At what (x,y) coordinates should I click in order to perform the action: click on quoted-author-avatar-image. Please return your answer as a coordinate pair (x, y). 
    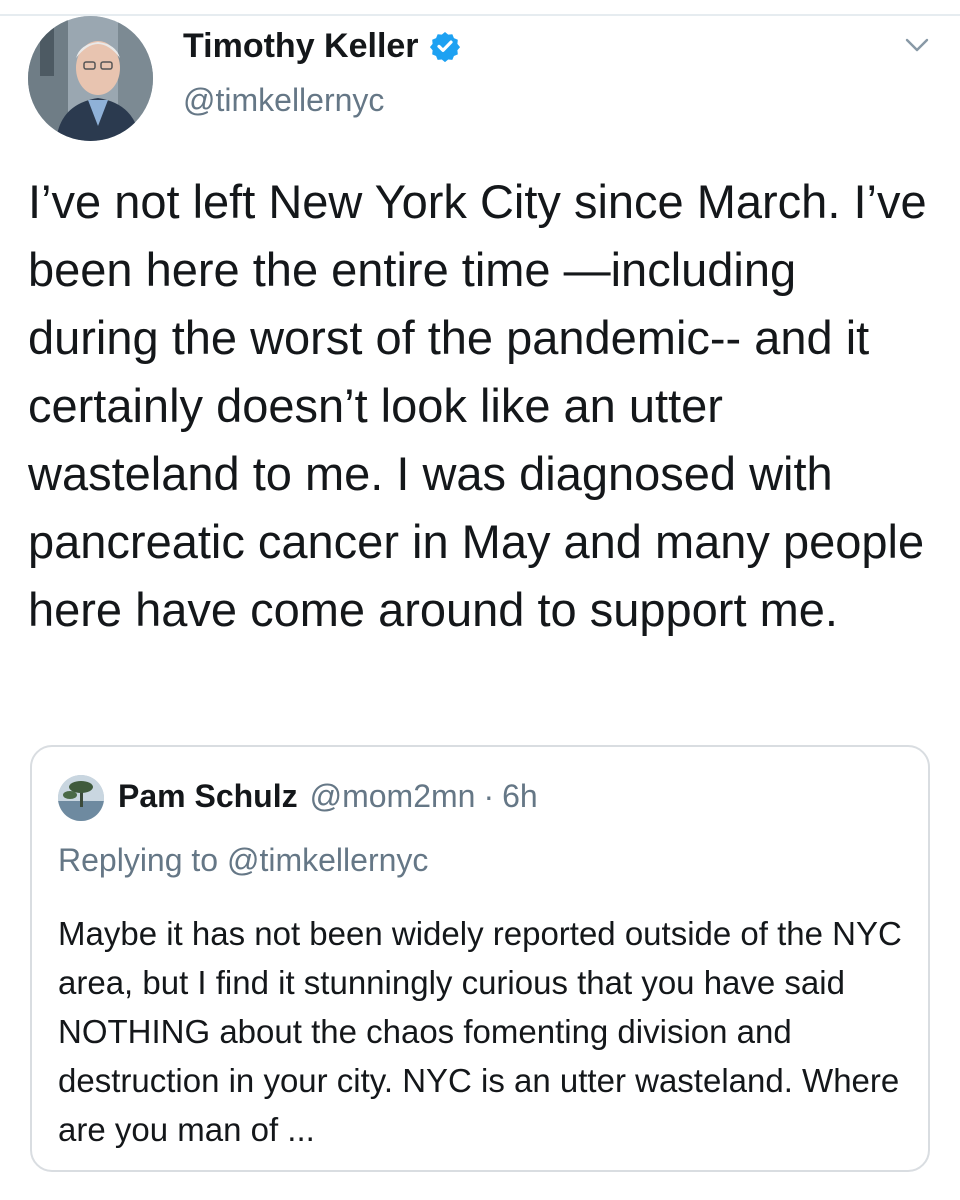
    Looking at the image, I should click on (81, 798).